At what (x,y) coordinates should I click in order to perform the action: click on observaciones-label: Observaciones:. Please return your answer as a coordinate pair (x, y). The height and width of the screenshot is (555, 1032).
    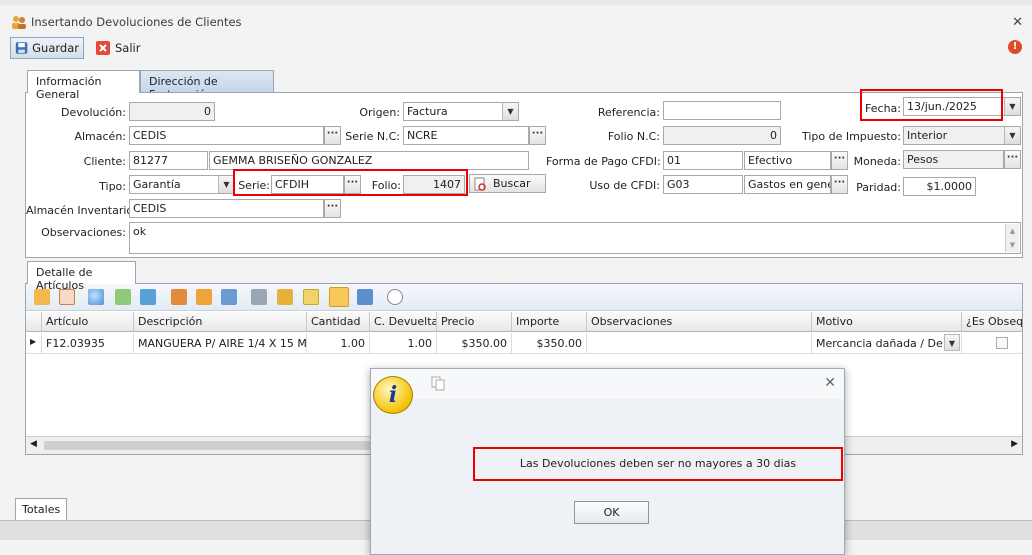
    Looking at the image, I should click on (83, 232).